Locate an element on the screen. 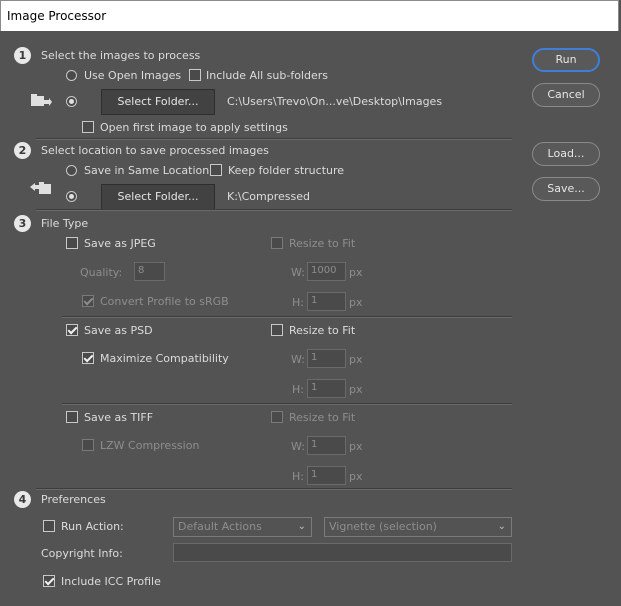 Image resolution: width=621 pixels, height=606 pixels. psd-height-input: 1 is located at coordinates (326, 388).